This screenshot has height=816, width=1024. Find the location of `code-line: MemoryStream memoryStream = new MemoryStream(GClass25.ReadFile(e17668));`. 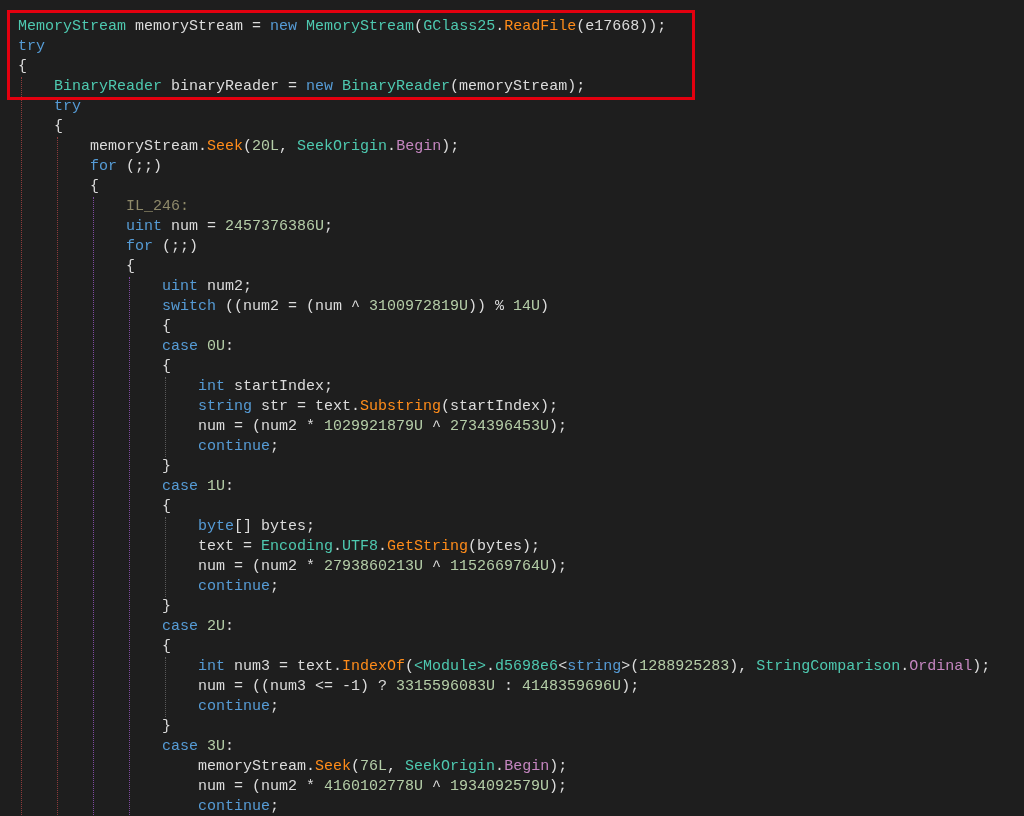

code-line: MemoryStream memoryStream = new MemoryStream(GClass25.ReadFile(e17668)); is located at coordinates (342, 27).